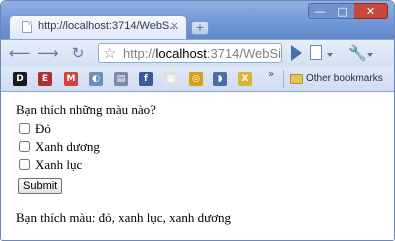  Describe the element at coordinates (343, 11) in the screenshot. I see `maximize-button: □` at that location.